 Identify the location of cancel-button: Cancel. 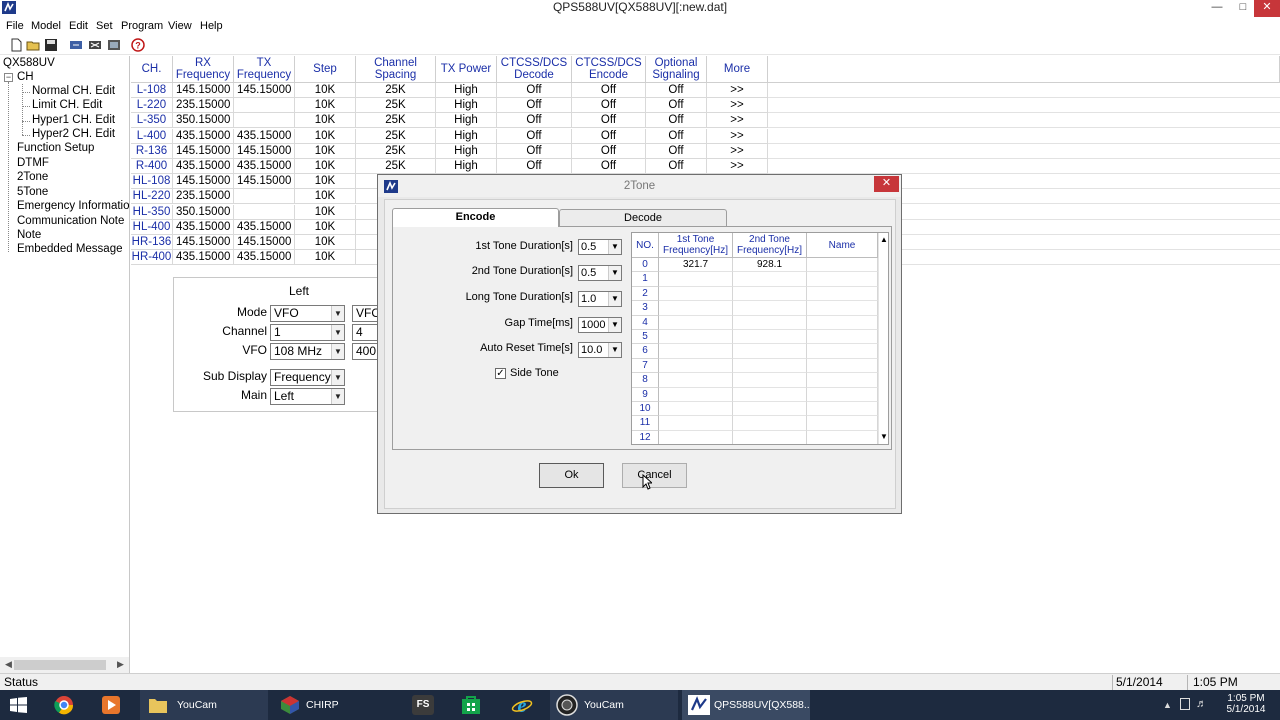
(654, 475).